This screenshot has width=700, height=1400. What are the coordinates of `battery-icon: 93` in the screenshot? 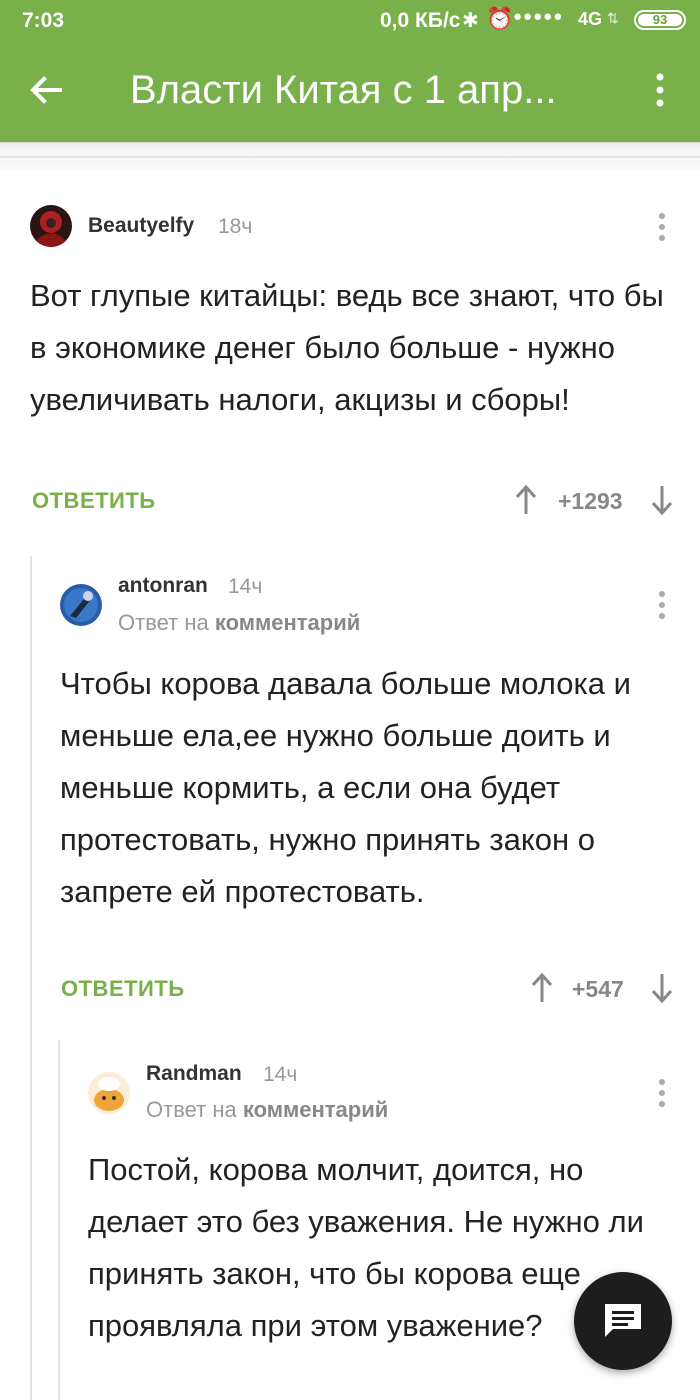 It's located at (660, 20).